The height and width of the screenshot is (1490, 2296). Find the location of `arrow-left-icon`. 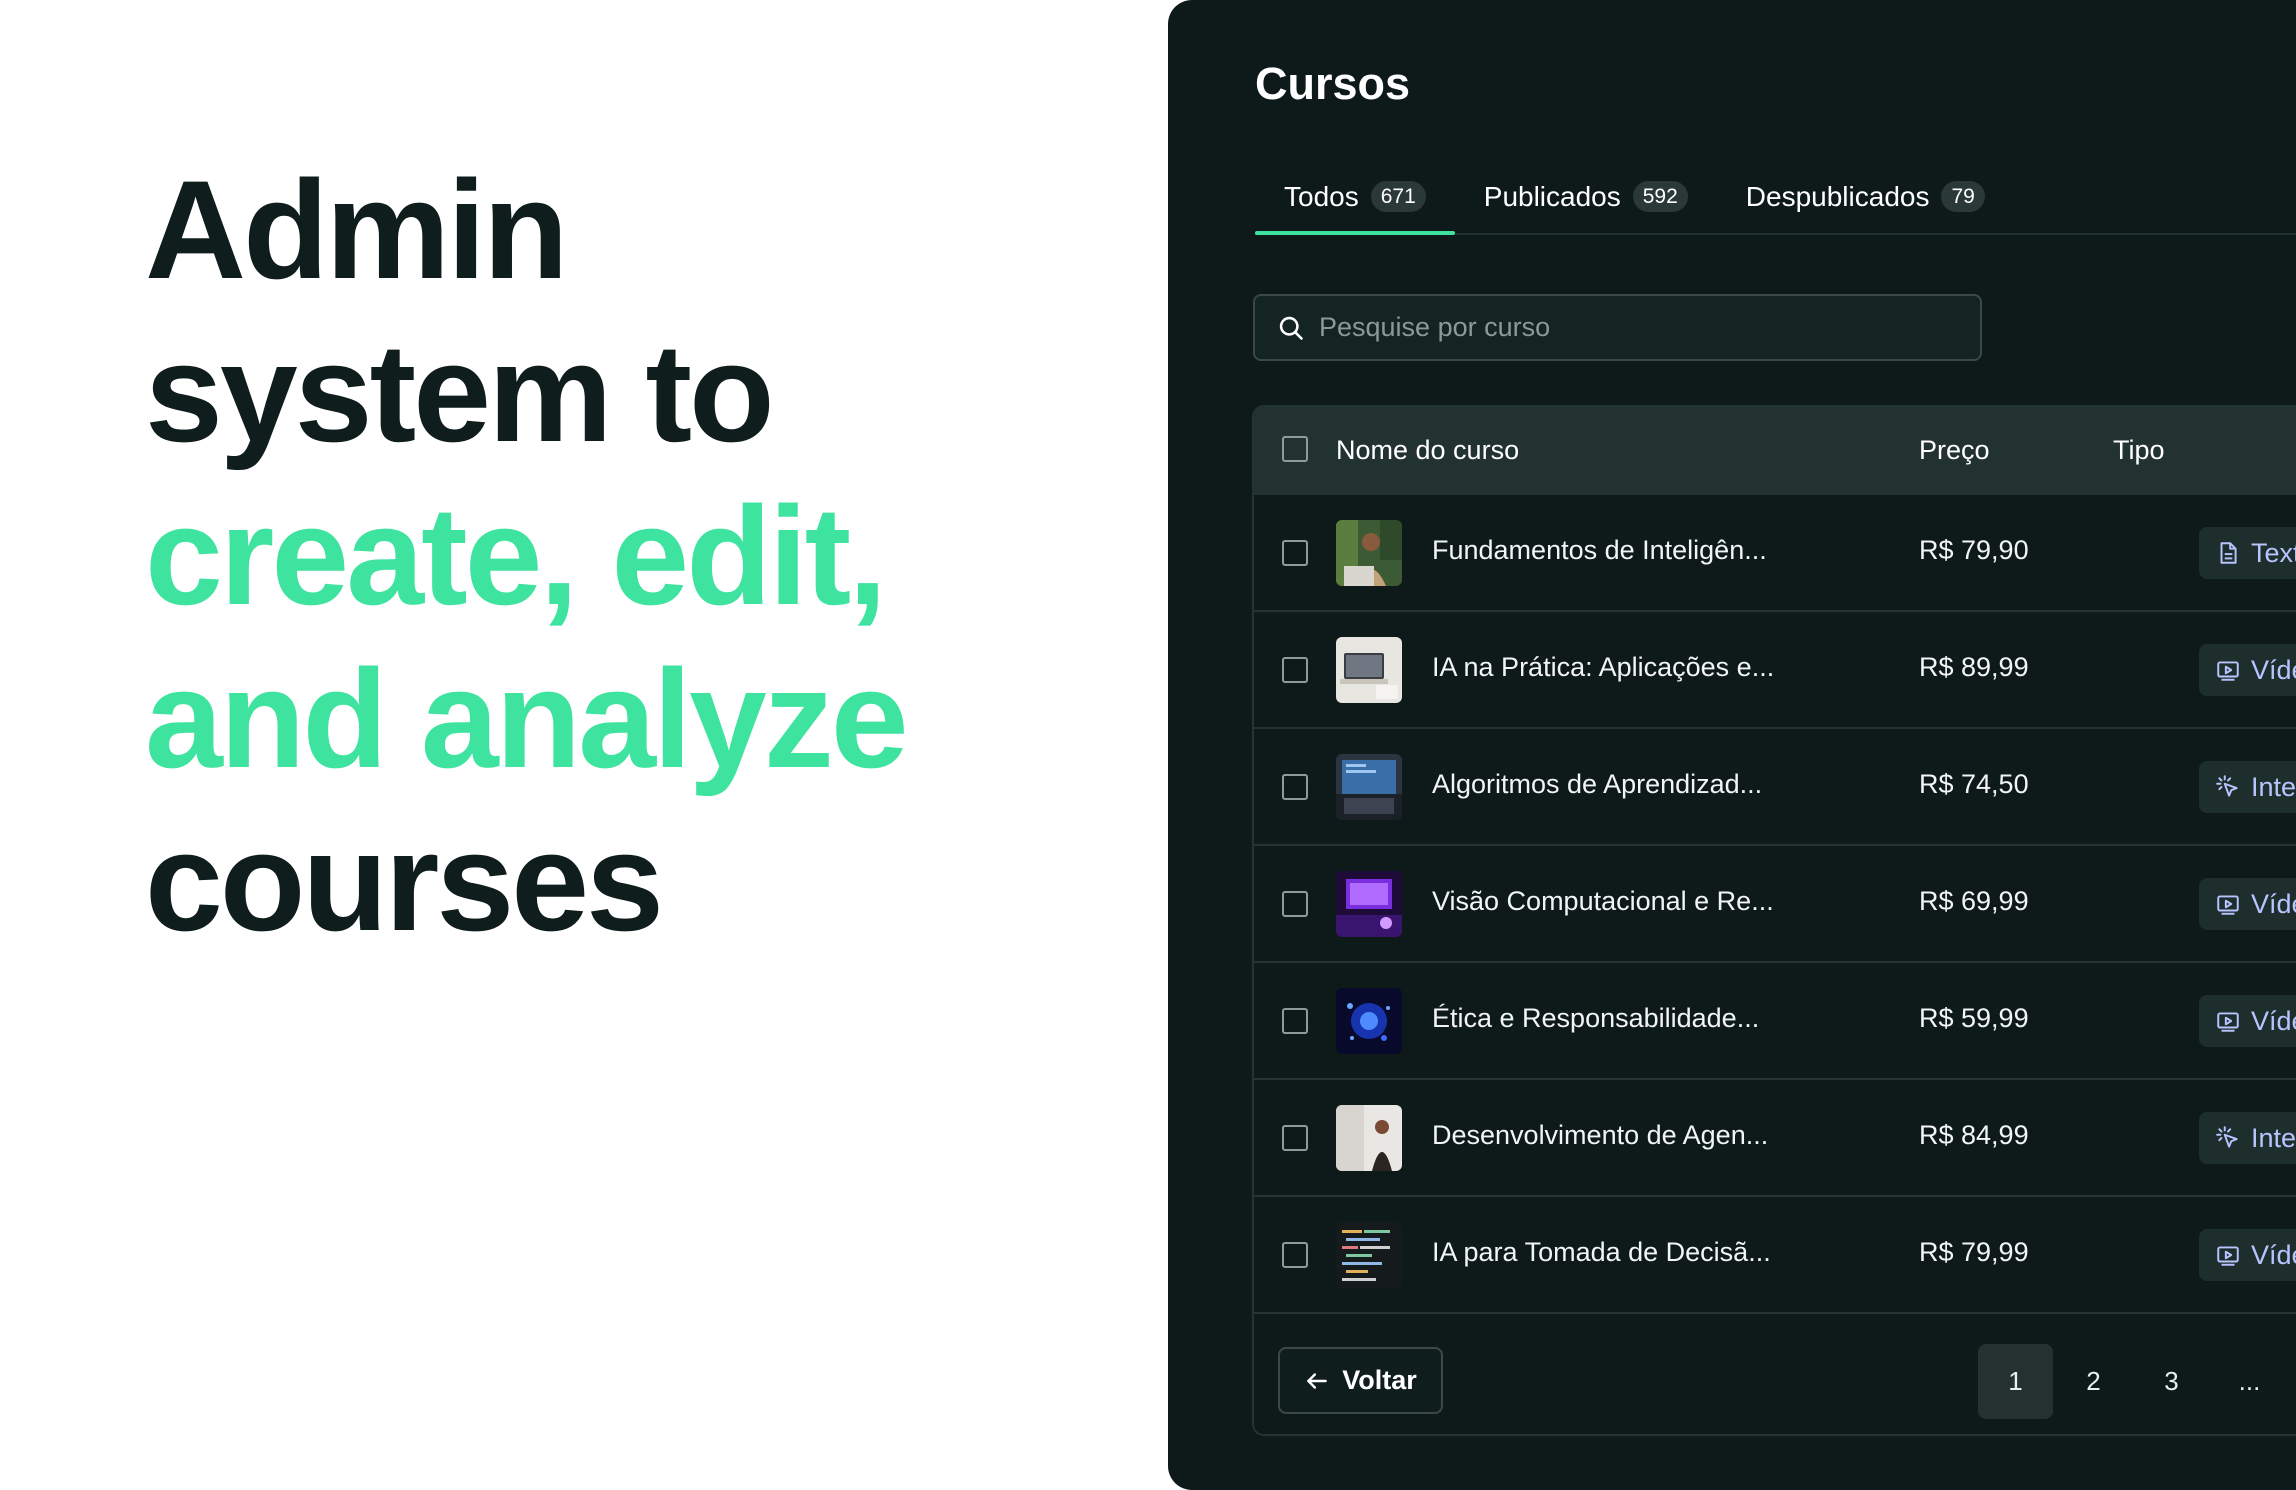

arrow-left-icon is located at coordinates (1317, 1380).